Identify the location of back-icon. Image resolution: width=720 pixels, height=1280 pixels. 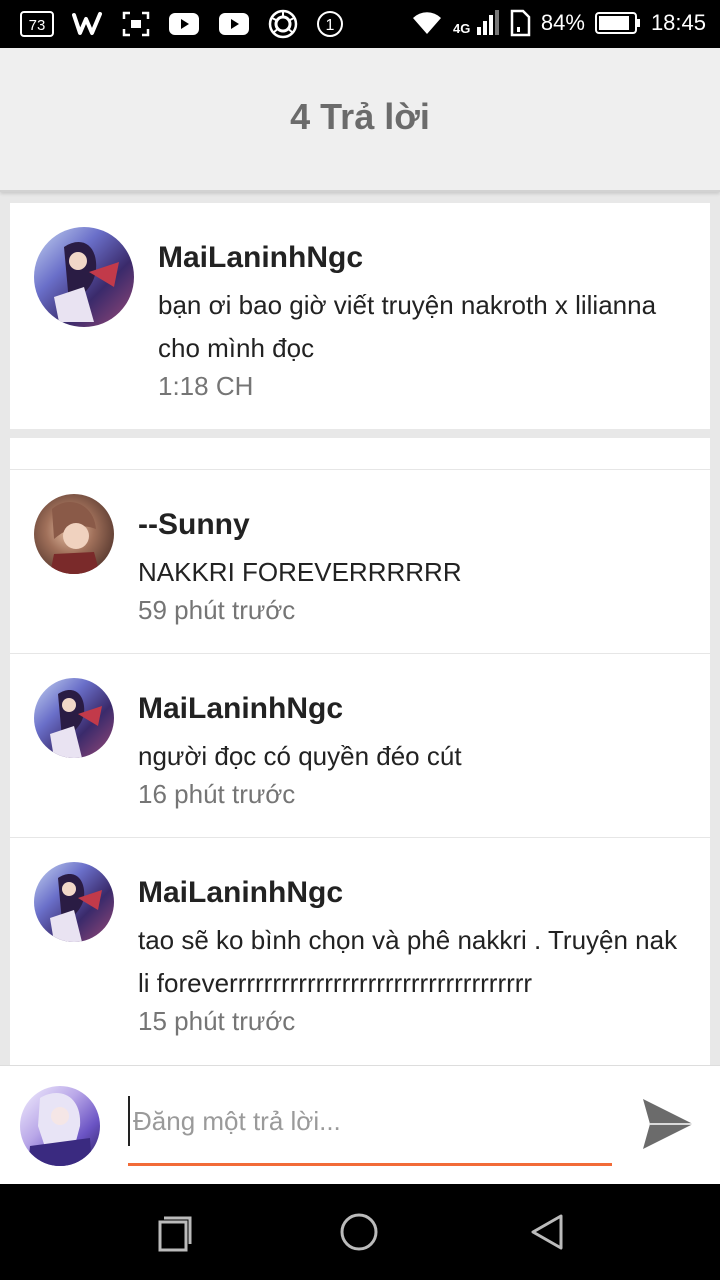
(547, 1232).